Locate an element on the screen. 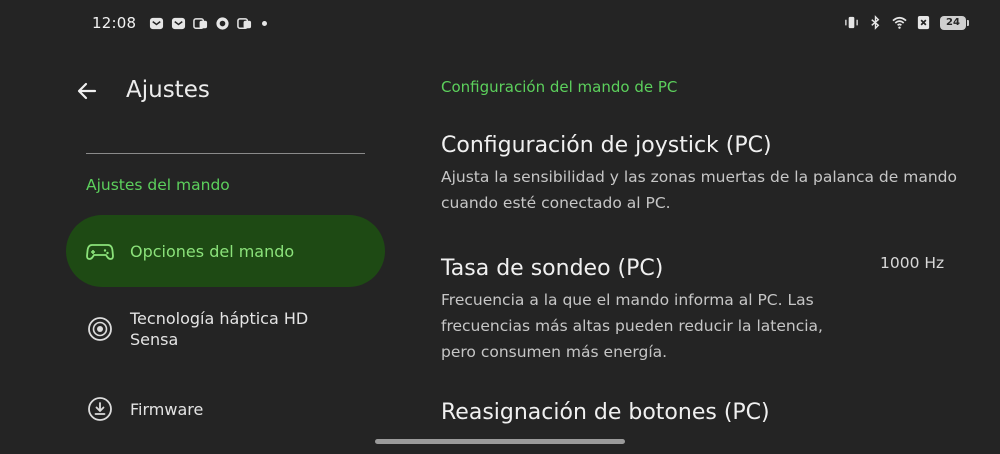 The width and height of the screenshot is (1000, 454). no-sim-icon is located at coordinates (923, 22).